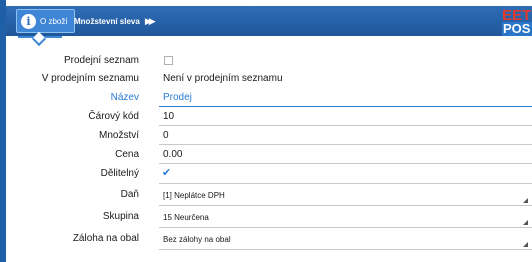 The height and width of the screenshot is (262, 532). What do you see at coordinates (168, 60) in the screenshot?
I see `sale-list-checkbox` at bounding box center [168, 60].